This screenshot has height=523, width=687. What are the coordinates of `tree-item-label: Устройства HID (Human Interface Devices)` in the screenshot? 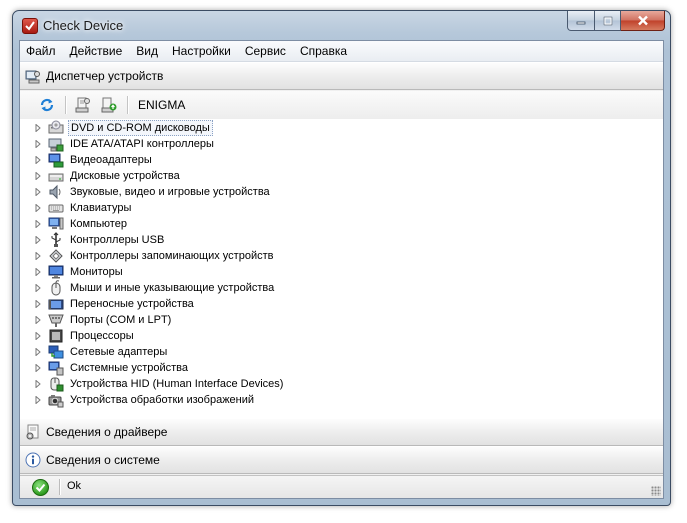 It's located at (177, 384).